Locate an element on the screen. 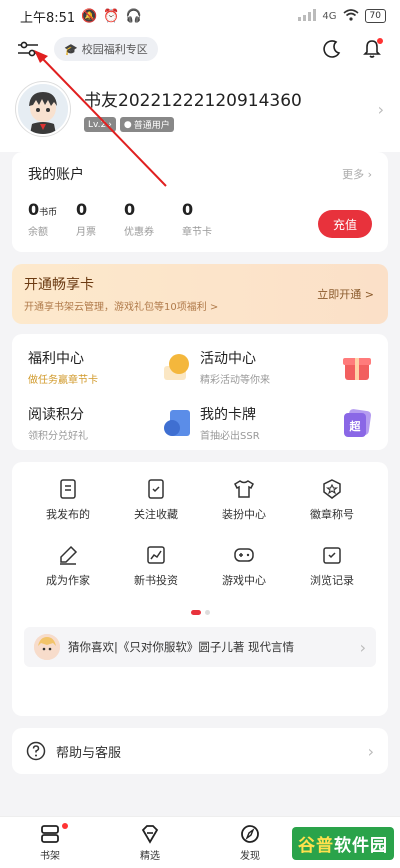  chapter-card-value: 0 is located at coordinates (188, 209).